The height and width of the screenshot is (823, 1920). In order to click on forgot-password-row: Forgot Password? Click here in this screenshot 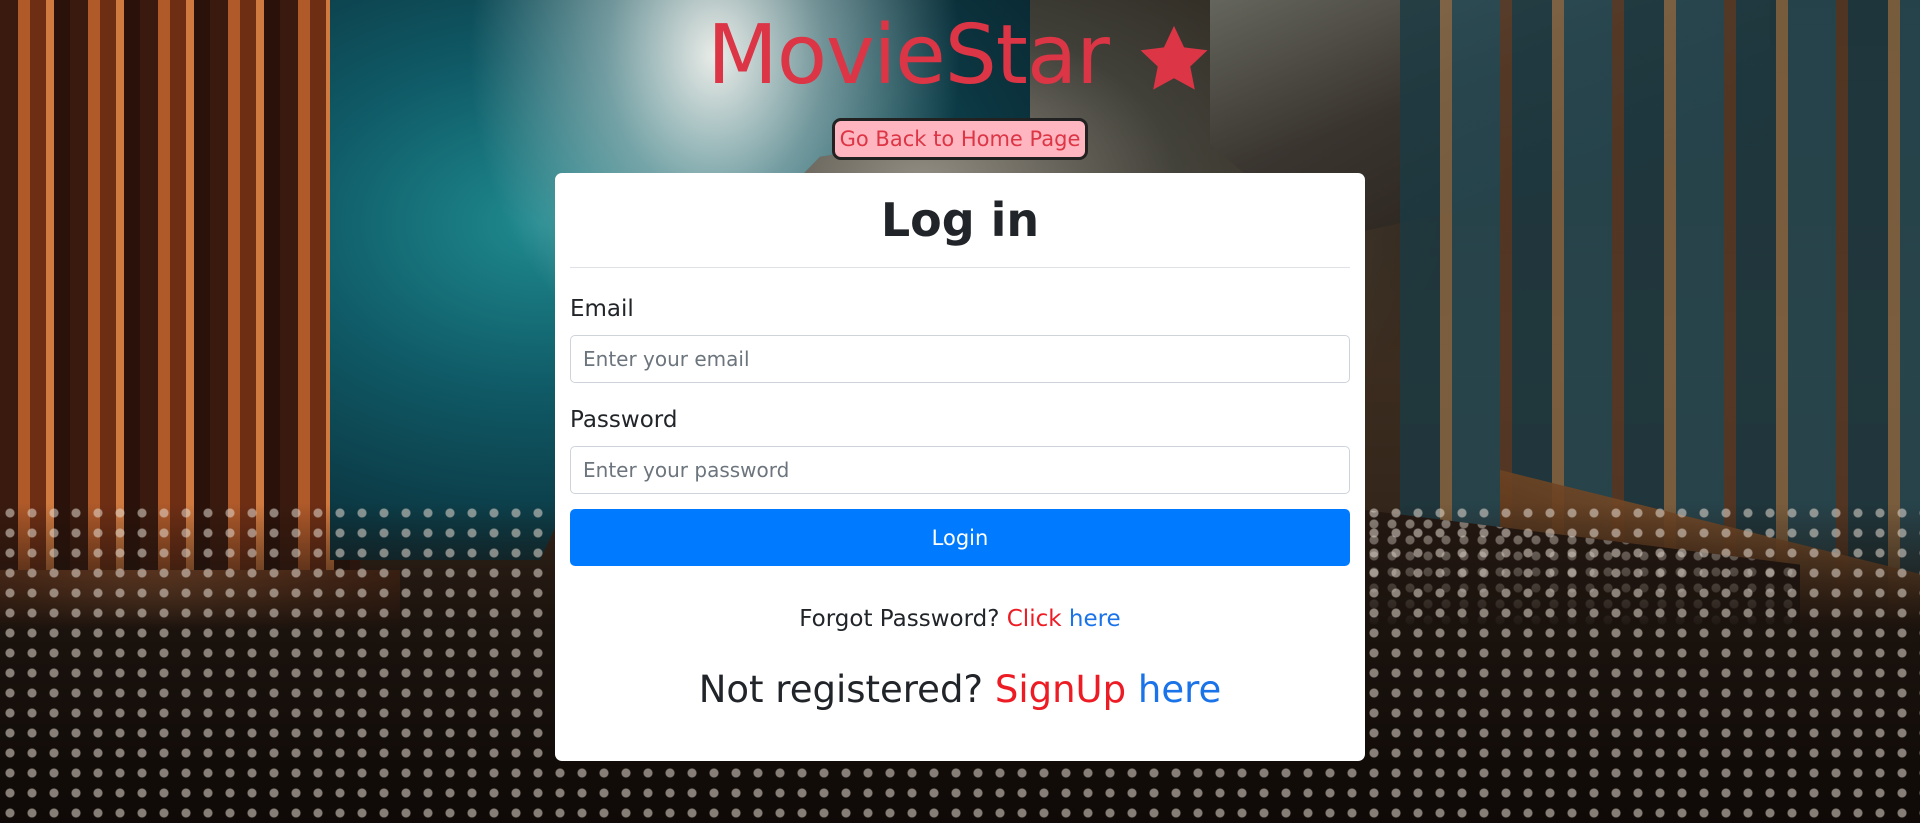, I will do `click(960, 619)`.